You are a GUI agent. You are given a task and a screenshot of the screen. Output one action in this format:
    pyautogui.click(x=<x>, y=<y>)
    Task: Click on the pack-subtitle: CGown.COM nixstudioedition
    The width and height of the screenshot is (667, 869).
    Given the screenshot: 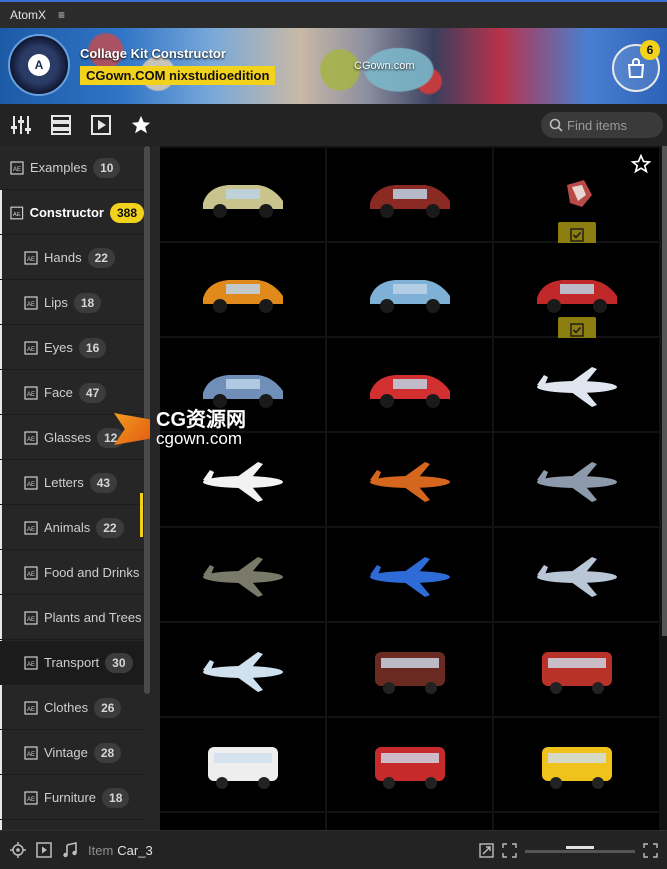 What is the action you would take?
    pyautogui.click(x=178, y=75)
    